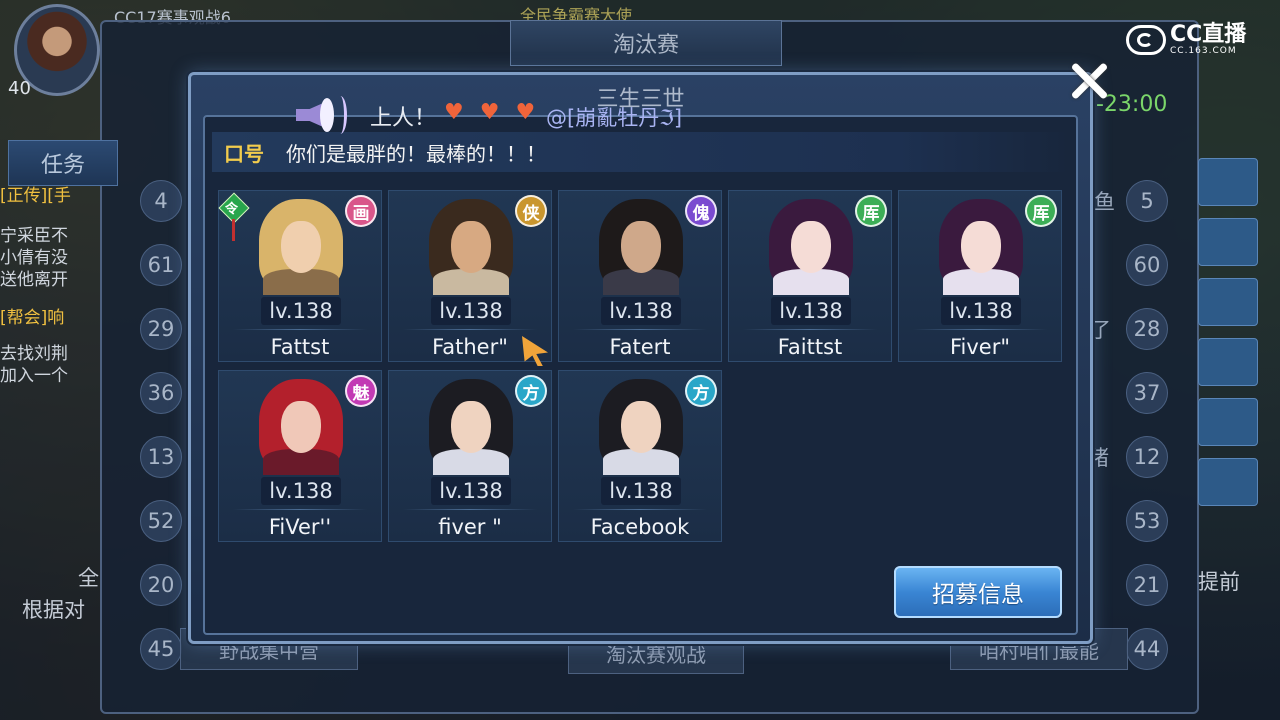 This screenshot has height=720, width=1280. I want to click on seed-number: 53, so click(1147, 521).